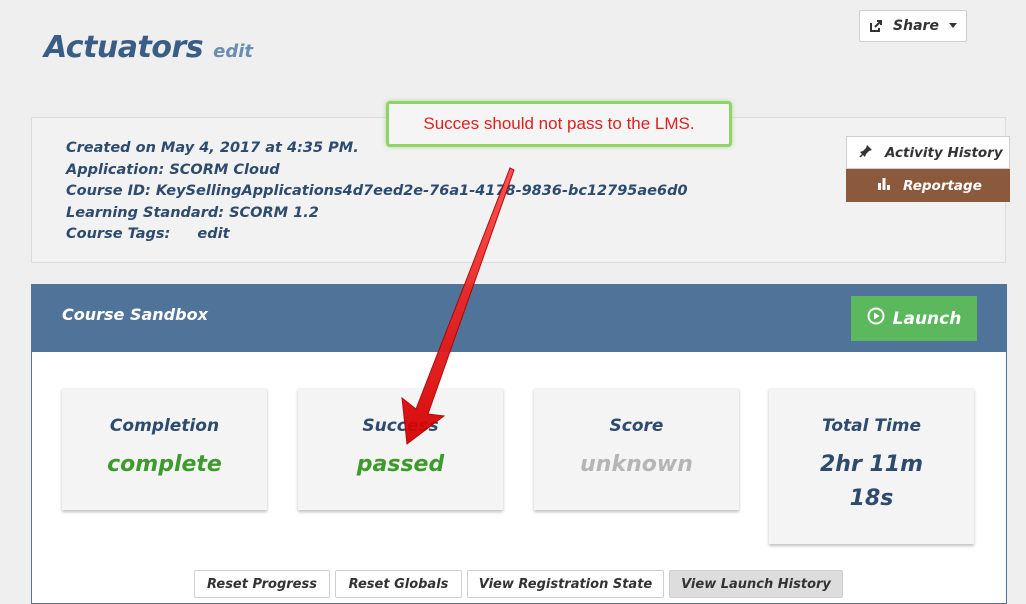 Image resolution: width=1026 pixels, height=604 pixels. What do you see at coordinates (756, 584) in the screenshot?
I see `view-launch-history-button: View Launch History` at bounding box center [756, 584].